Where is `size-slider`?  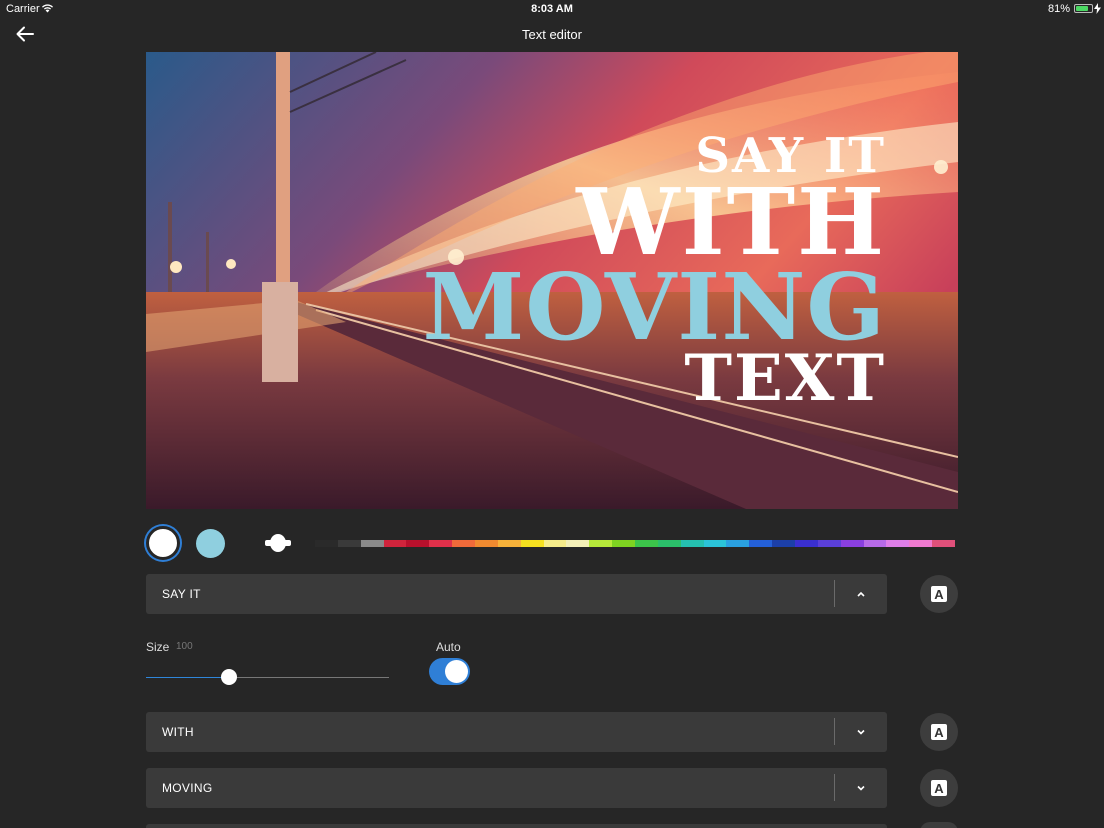
size-slider is located at coordinates (267, 677).